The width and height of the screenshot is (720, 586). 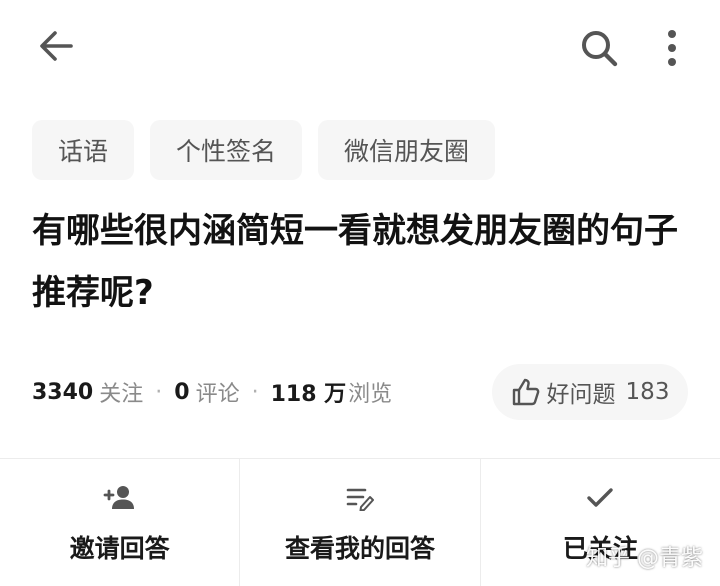 I want to click on check-icon, so click(x=600, y=497).